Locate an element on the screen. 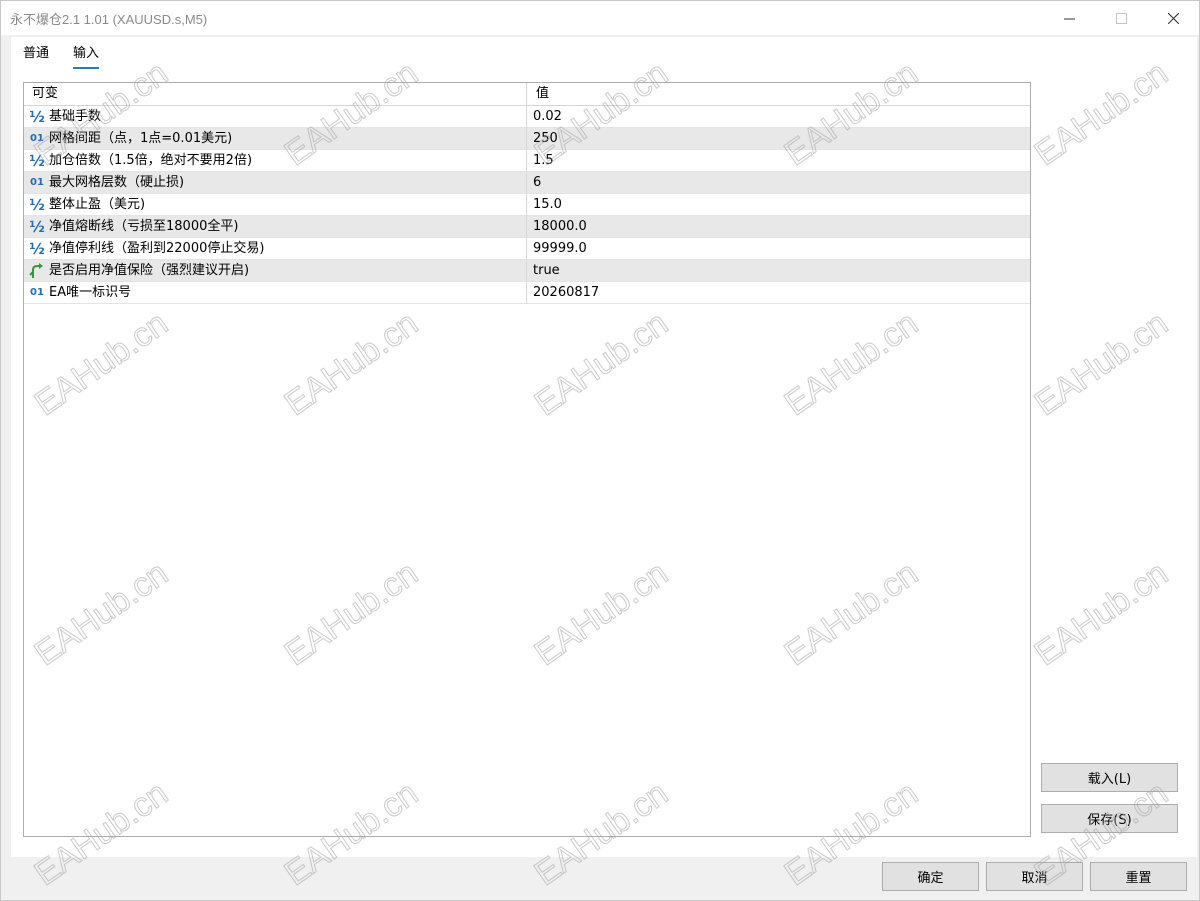 The image size is (1200, 901). value-cell: 1.5 is located at coordinates (778, 160).